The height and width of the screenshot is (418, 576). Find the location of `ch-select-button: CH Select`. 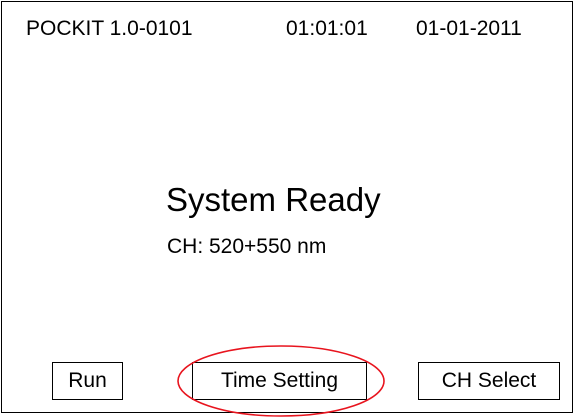

ch-select-button: CH Select is located at coordinates (489, 381).